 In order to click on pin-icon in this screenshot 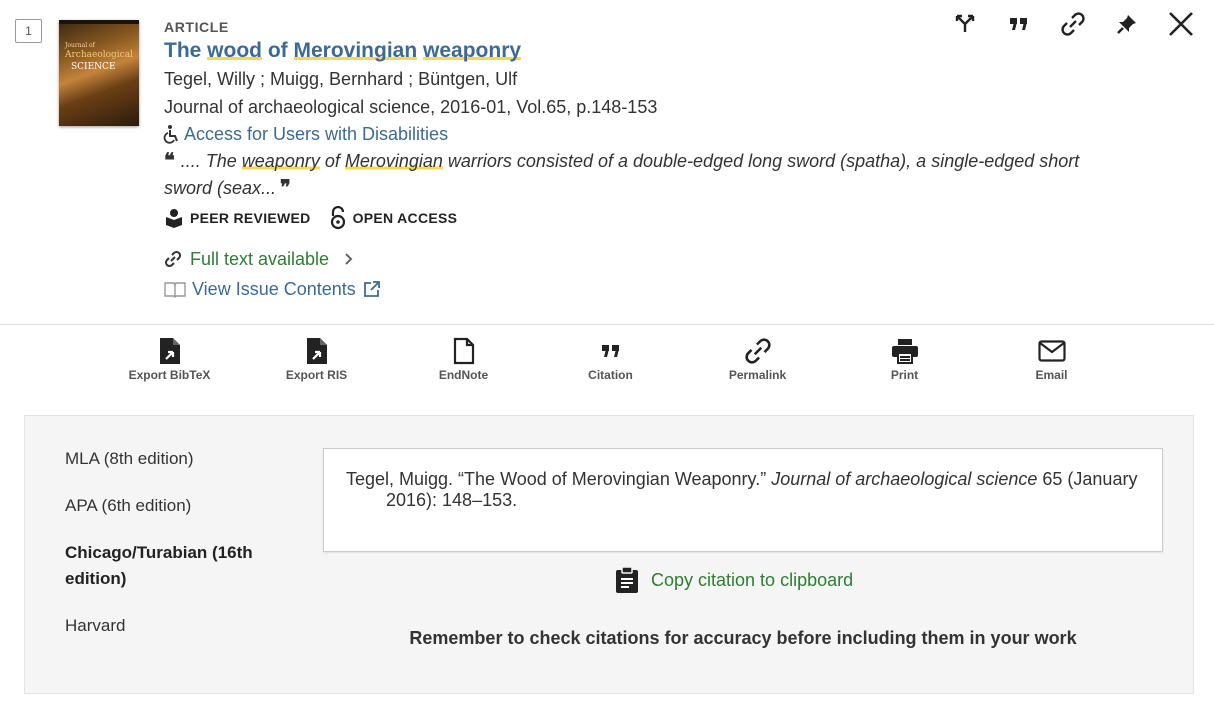, I will do `click(1126, 24)`.